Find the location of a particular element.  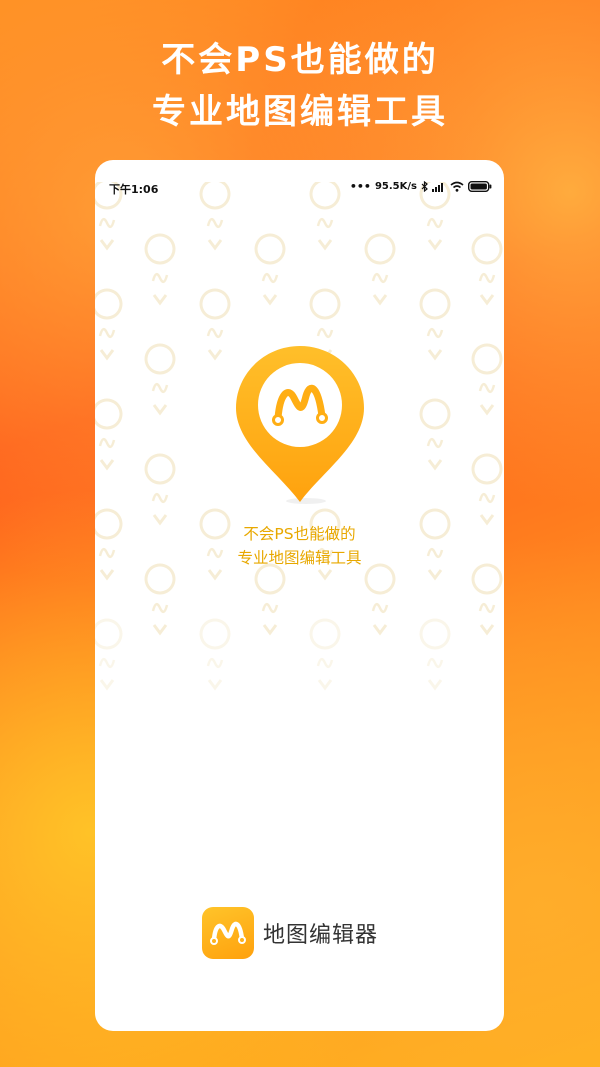

splash-slogan: 不会PS也能做的 专业地图编辑工具 is located at coordinates (299, 546).